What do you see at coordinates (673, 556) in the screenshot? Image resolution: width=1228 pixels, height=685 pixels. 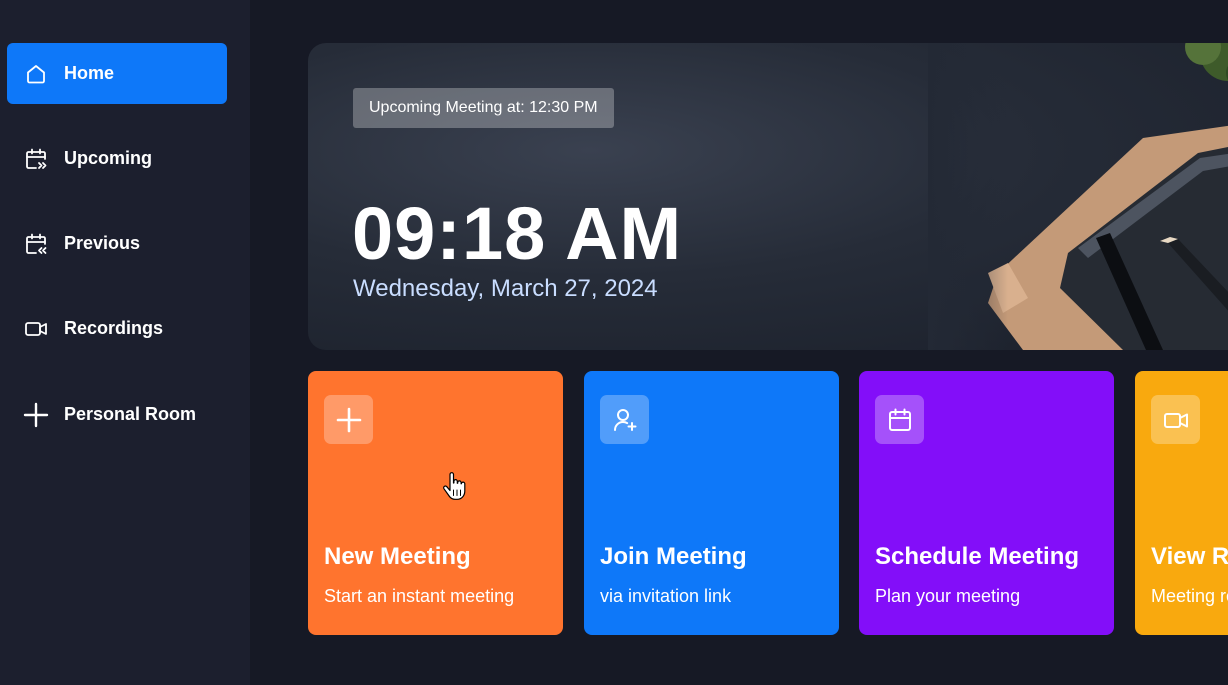 I see `card-title: Join Meeting` at bounding box center [673, 556].